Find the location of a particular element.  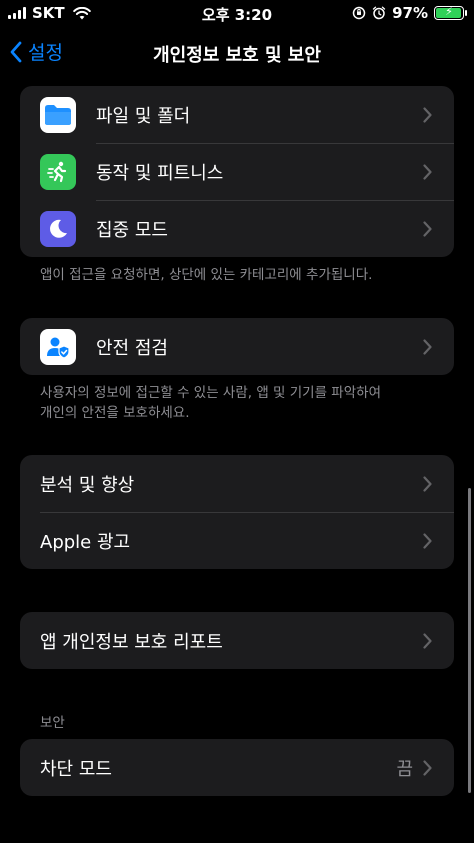

alarm-icon is located at coordinates (379, 13).